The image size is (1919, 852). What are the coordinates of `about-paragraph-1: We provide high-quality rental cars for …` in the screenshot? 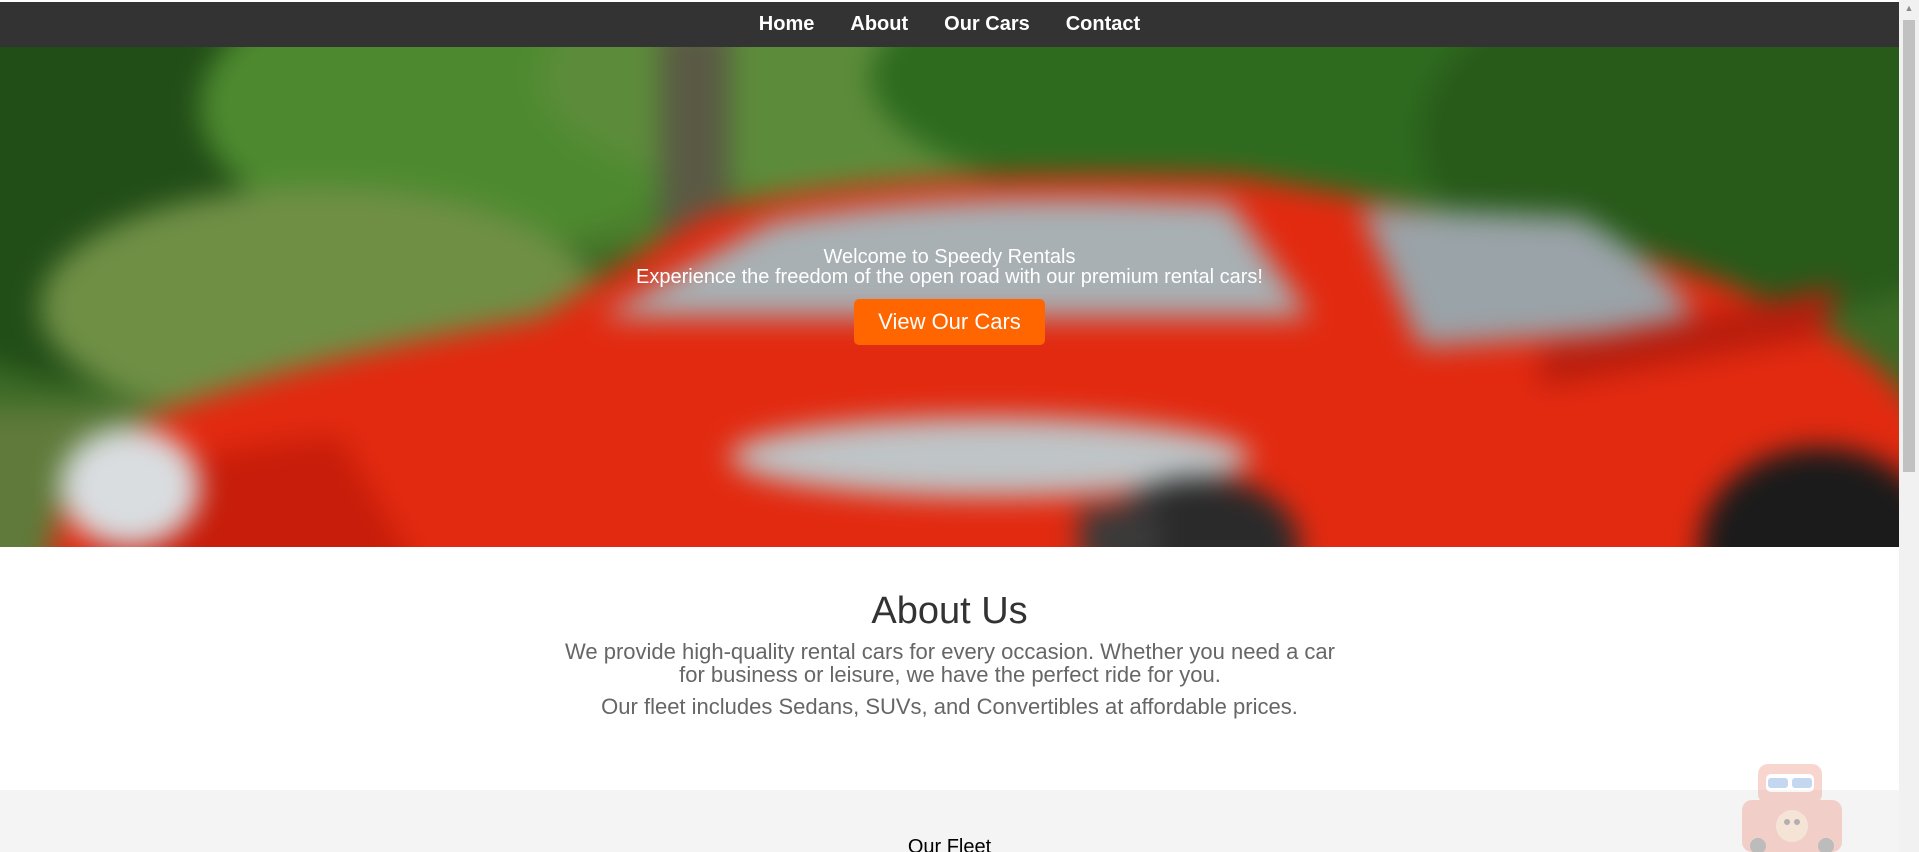 It's located at (950, 663).